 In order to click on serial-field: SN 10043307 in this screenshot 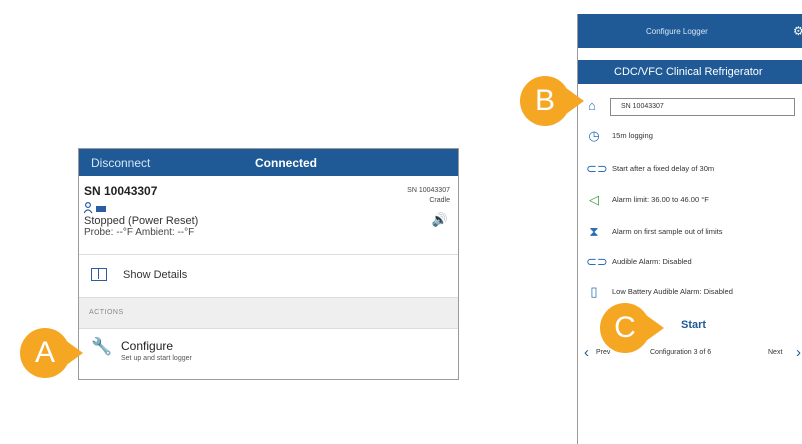, I will do `click(702, 107)`.